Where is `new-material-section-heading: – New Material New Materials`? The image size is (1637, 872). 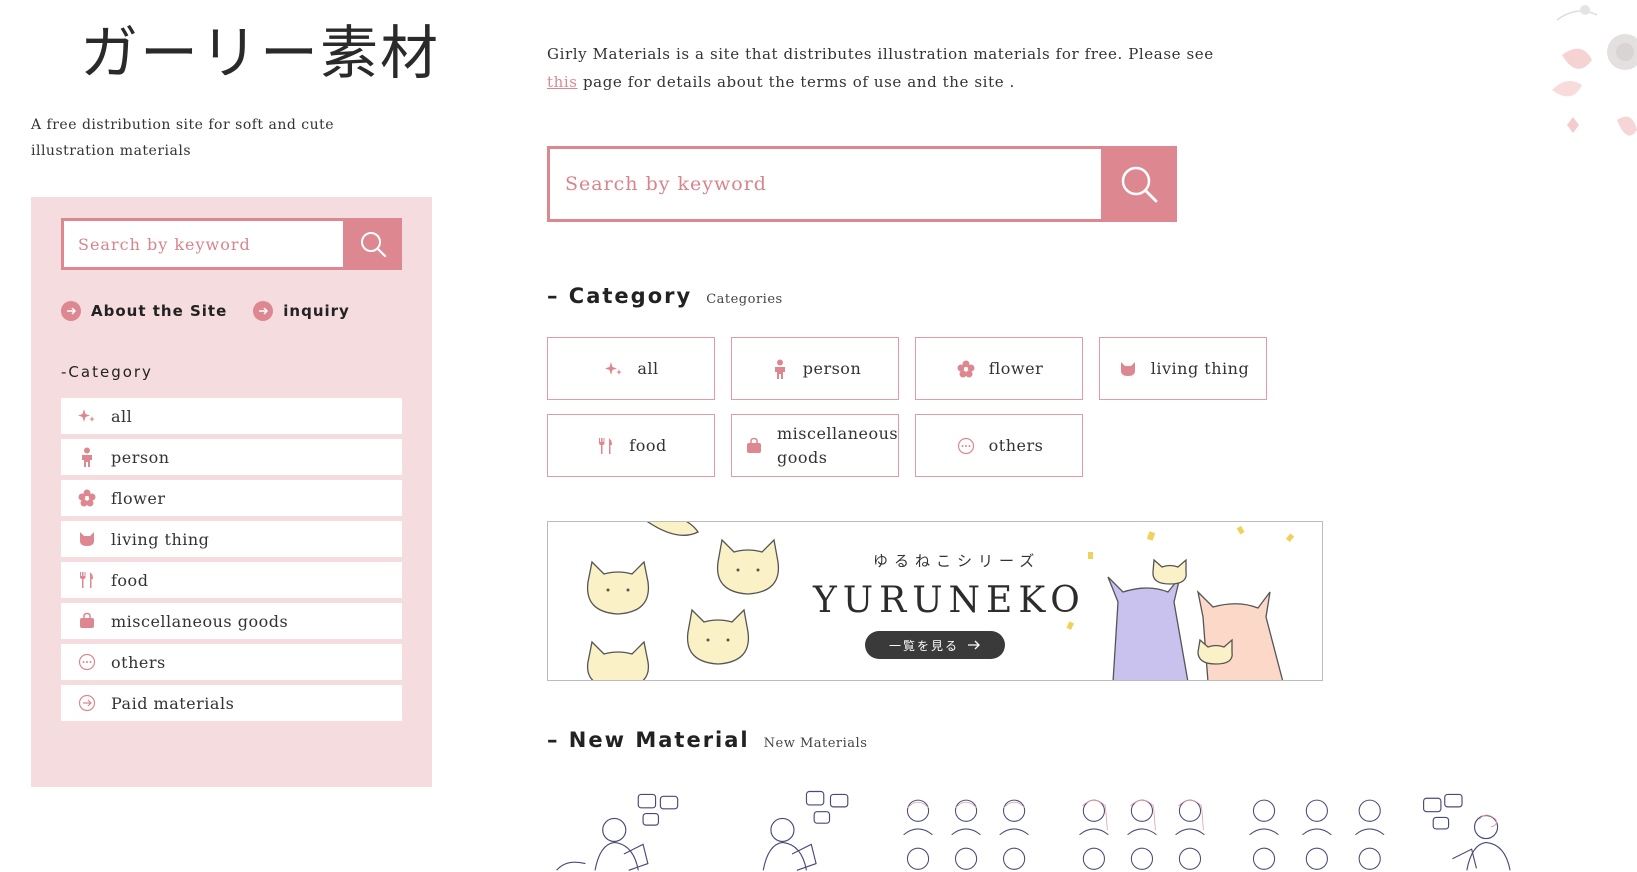
new-material-section-heading: – New Material New Materials is located at coordinates (707, 740).